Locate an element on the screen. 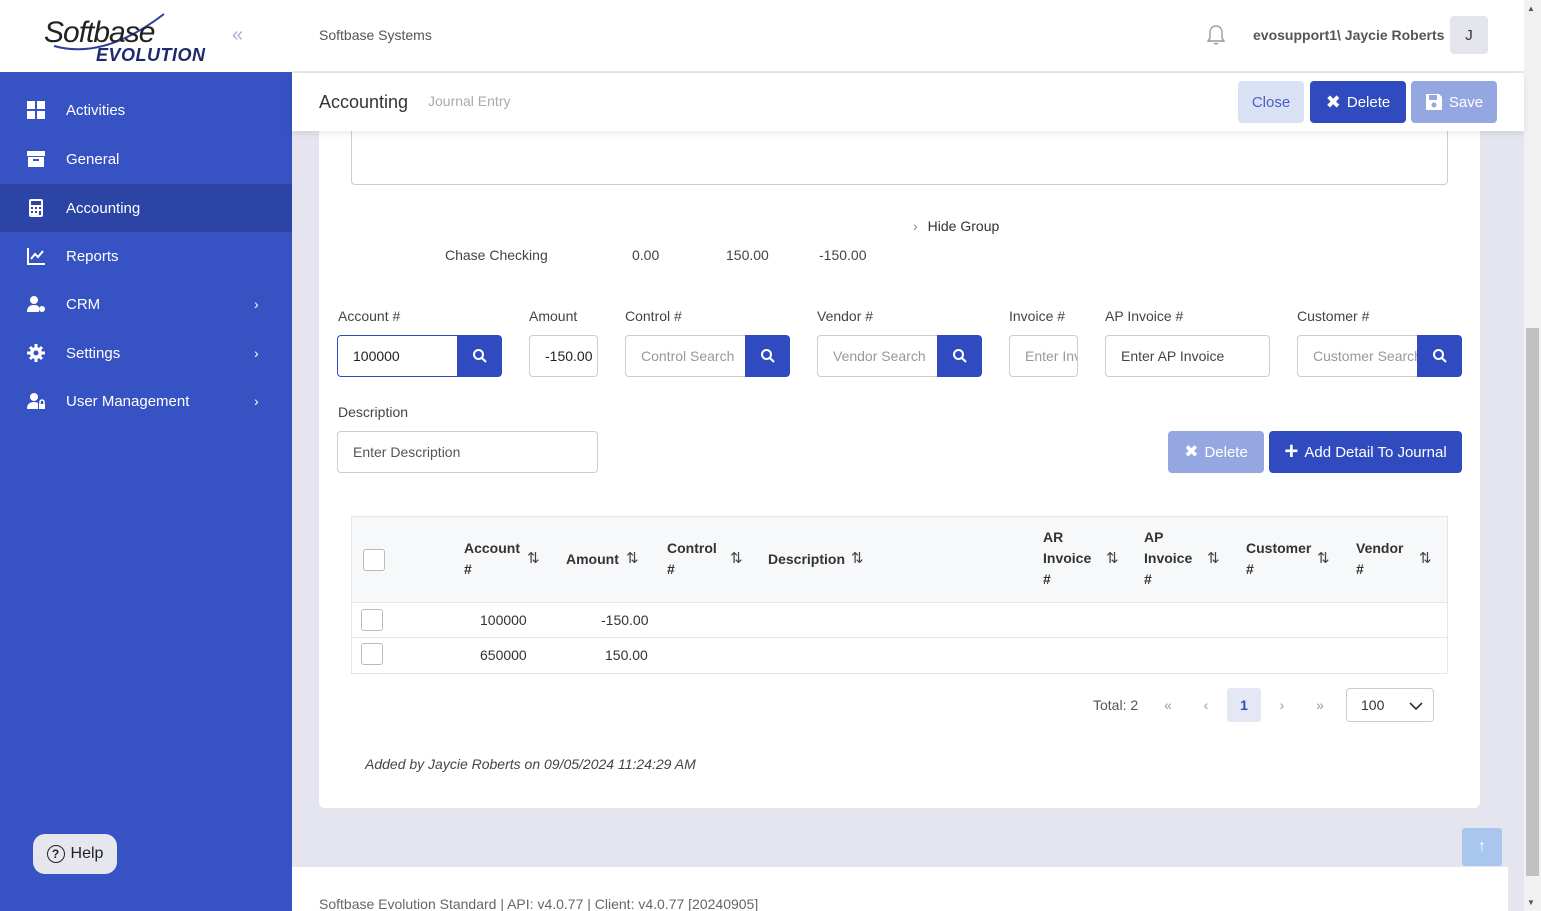  scroll-up-arrow-icon: ▲ is located at coordinates (1531, 8).